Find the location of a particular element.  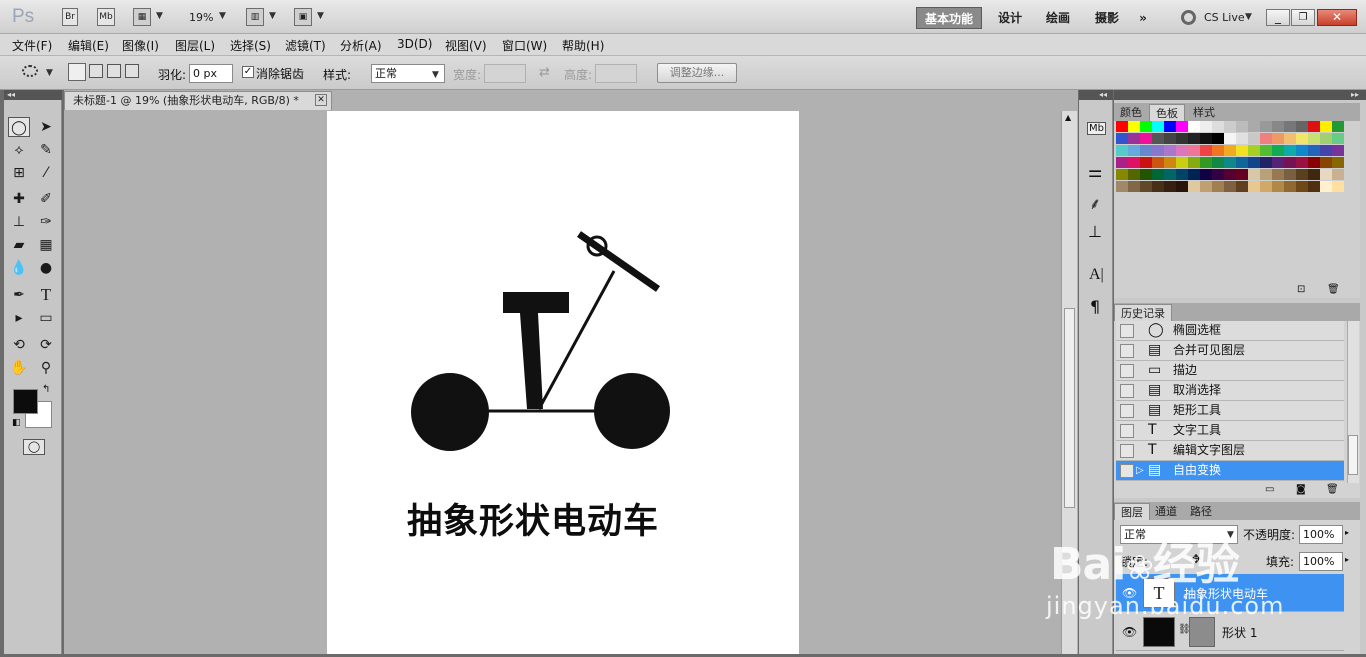

tab-paths: 路径 is located at coordinates (1201, 511).